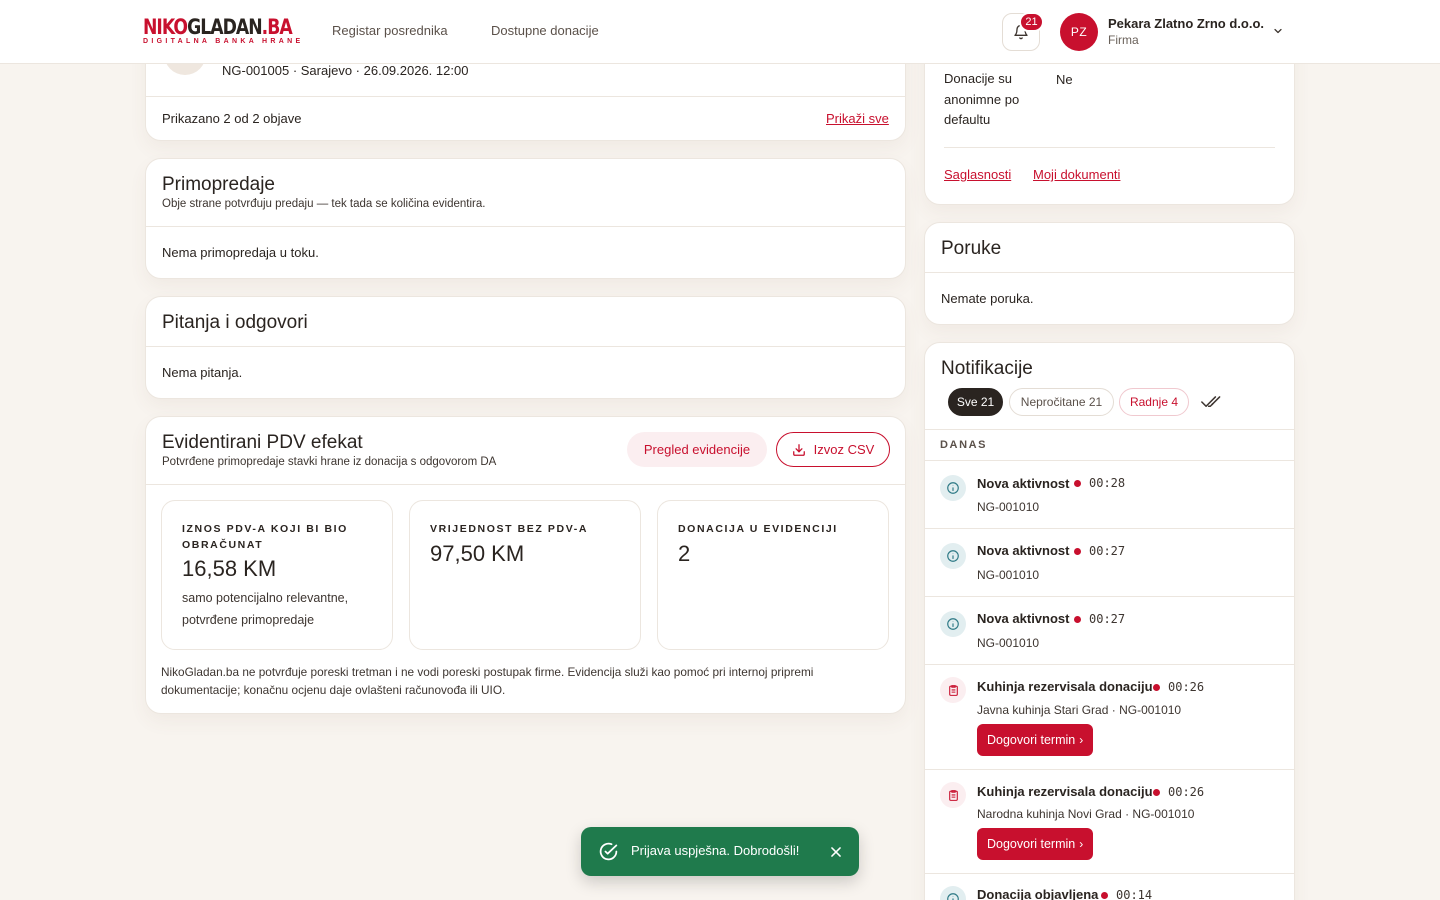 This screenshot has width=1440, height=900. I want to click on logo: NIKOGLADAN.BA DIGITALNA BANKA HRANE, so click(233, 30).